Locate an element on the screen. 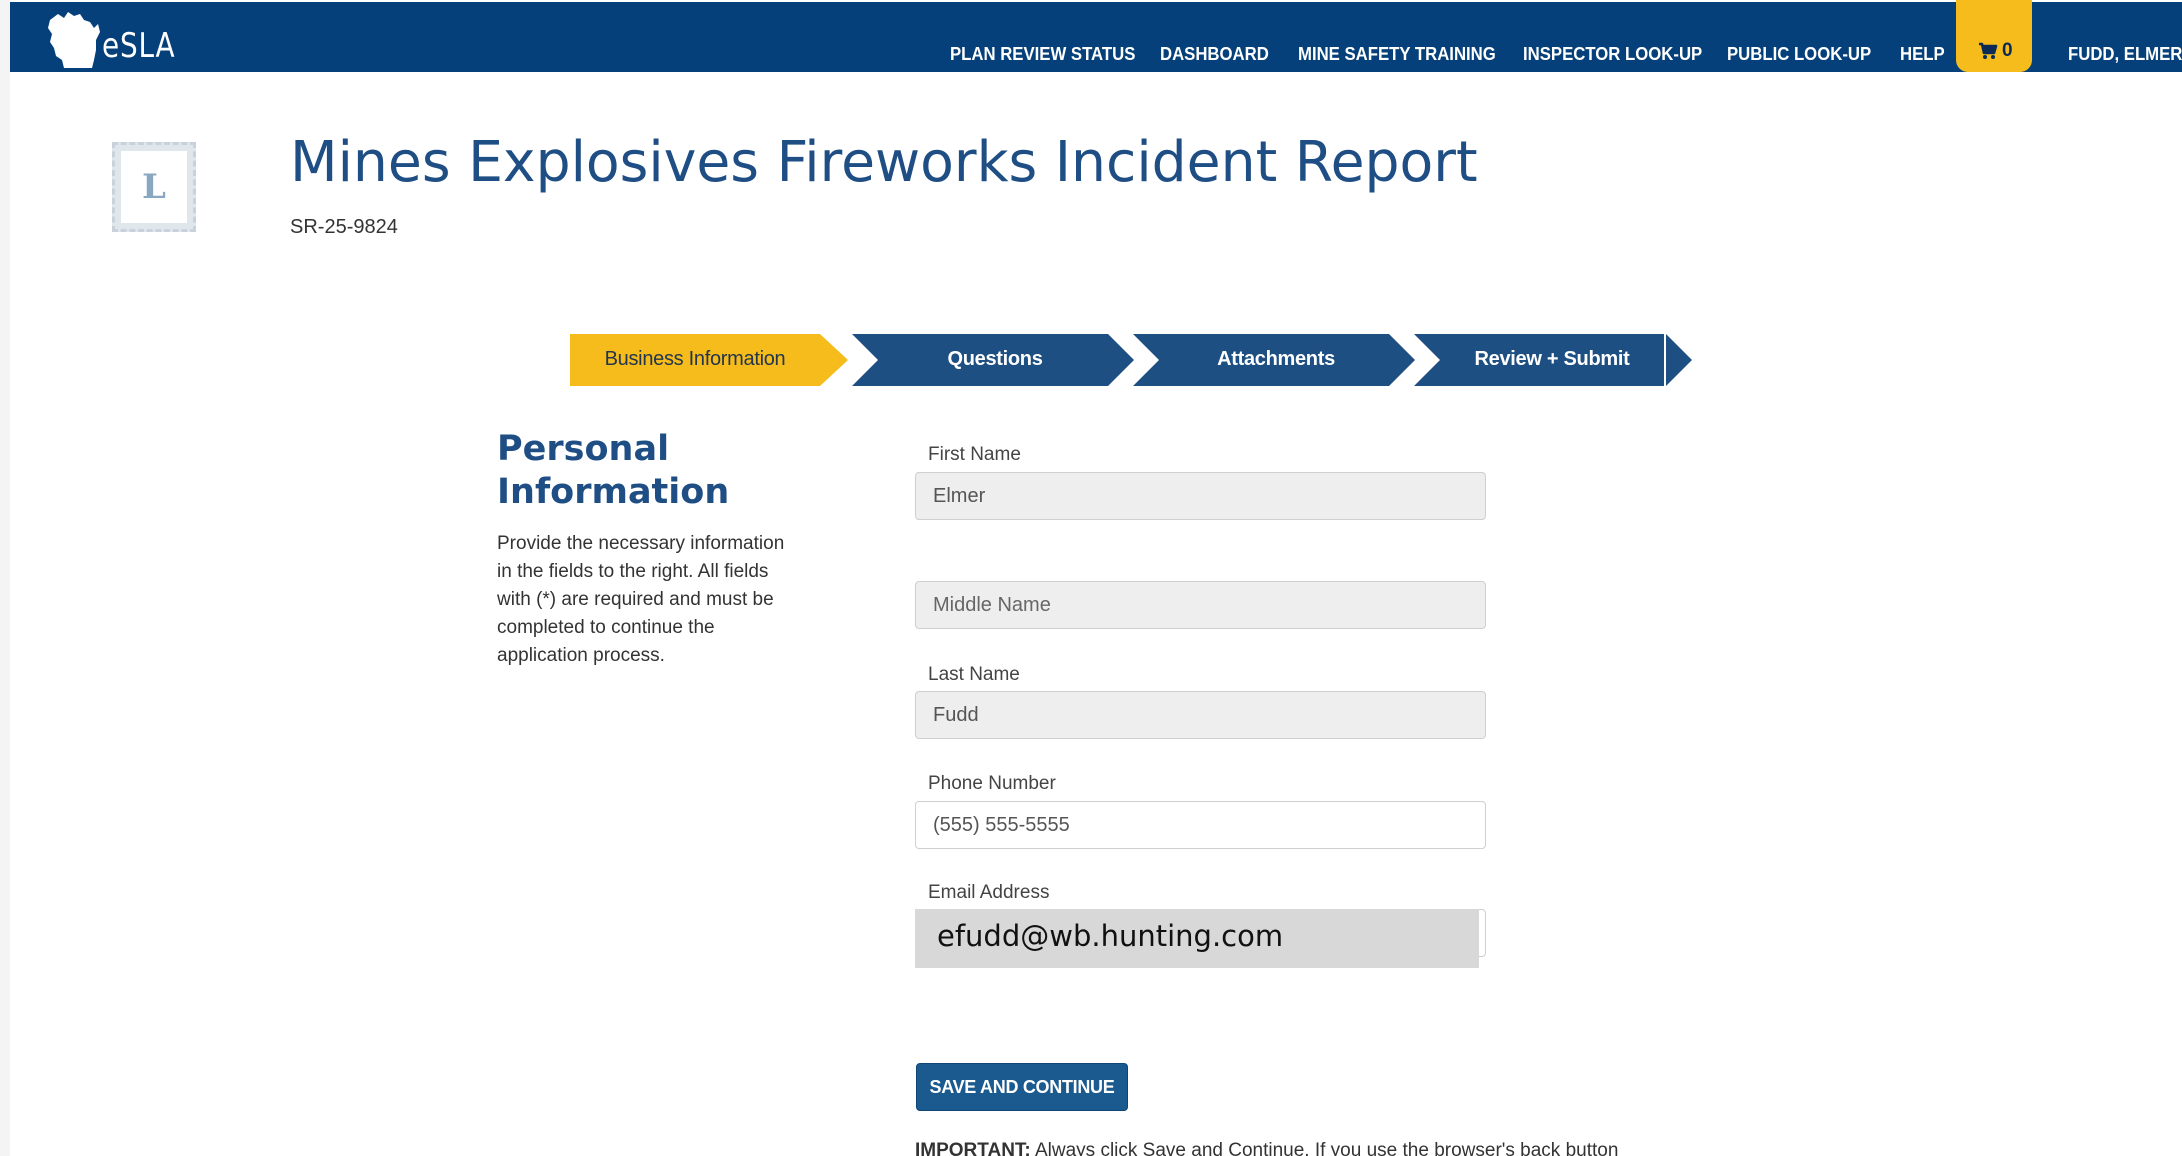  cart-count: 0 is located at coordinates (2007, 50).